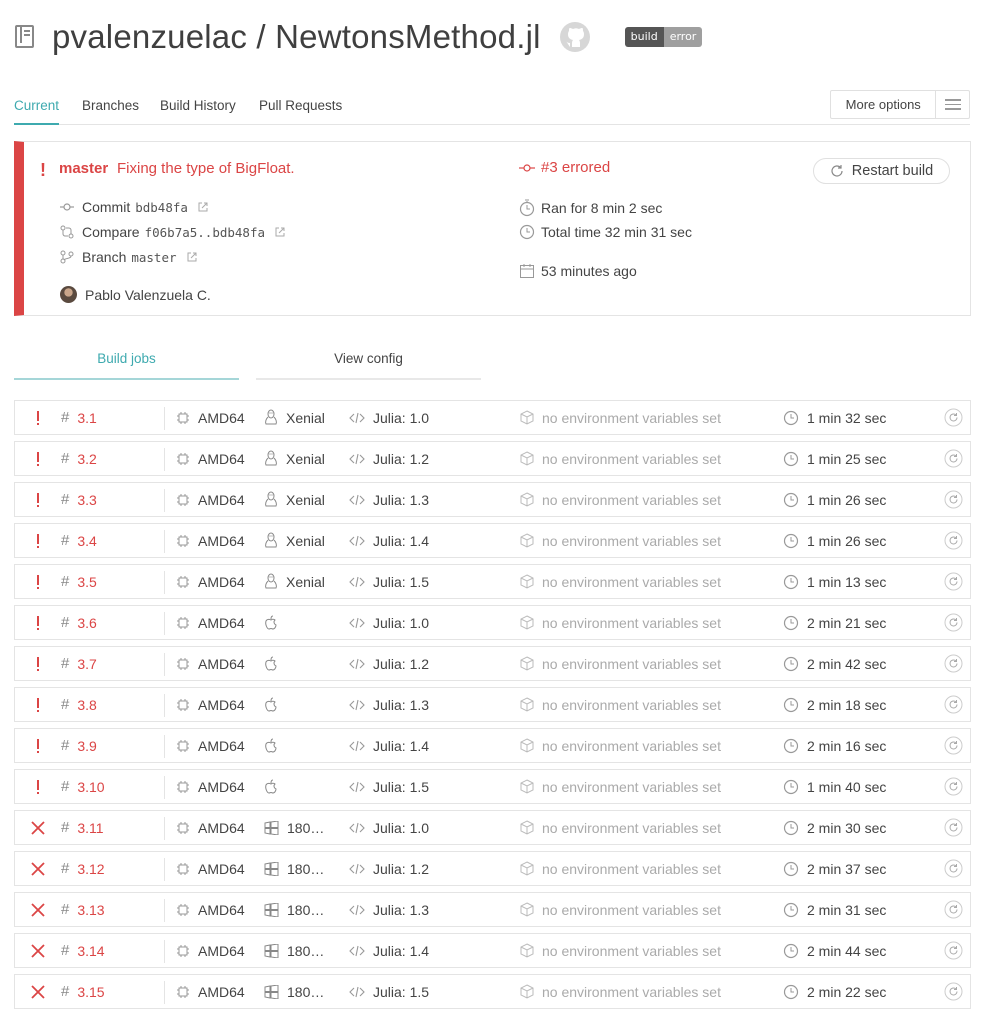 Image resolution: width=982 pixels, height=1034 pixels. What do you see at coordinates (79, 499) in the screenshot?
I see `job-number: #3.3` at bounding box center [79, 499].